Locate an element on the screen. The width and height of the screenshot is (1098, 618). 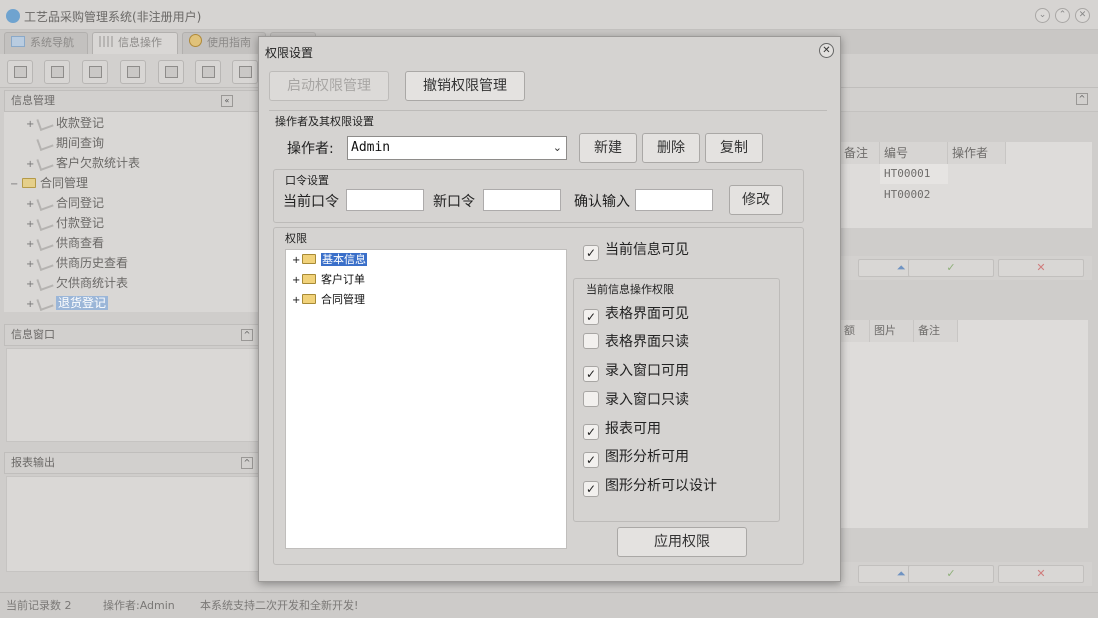
search-button is located at coordinates (20, 72).